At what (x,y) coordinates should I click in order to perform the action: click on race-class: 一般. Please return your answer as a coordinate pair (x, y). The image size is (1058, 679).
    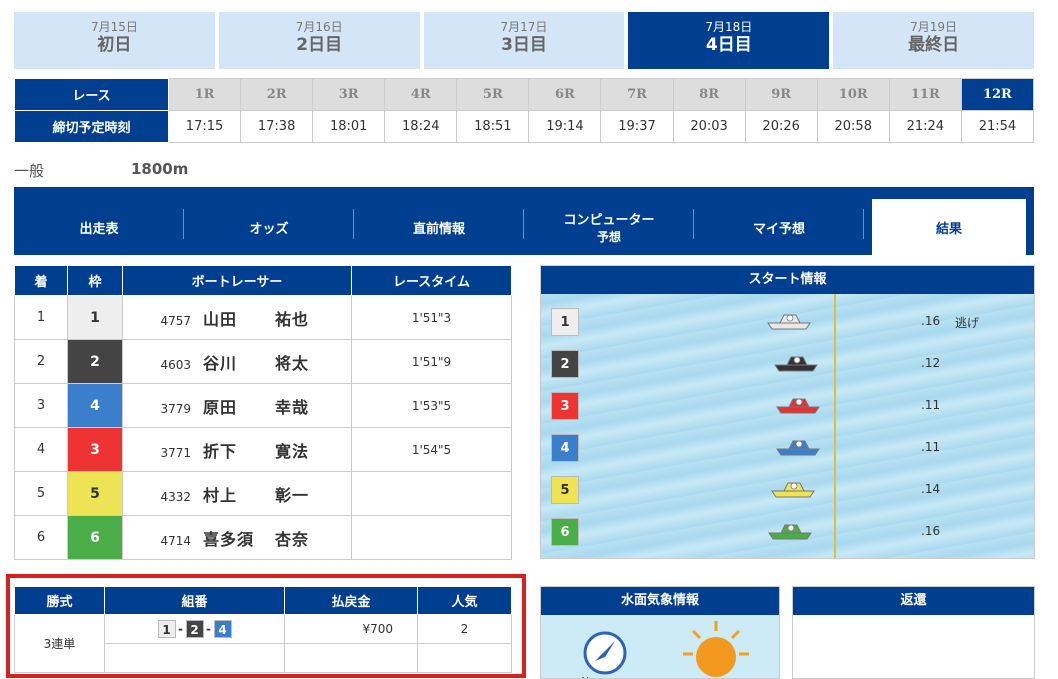
    Looking at the image, I should click on (29, 171).